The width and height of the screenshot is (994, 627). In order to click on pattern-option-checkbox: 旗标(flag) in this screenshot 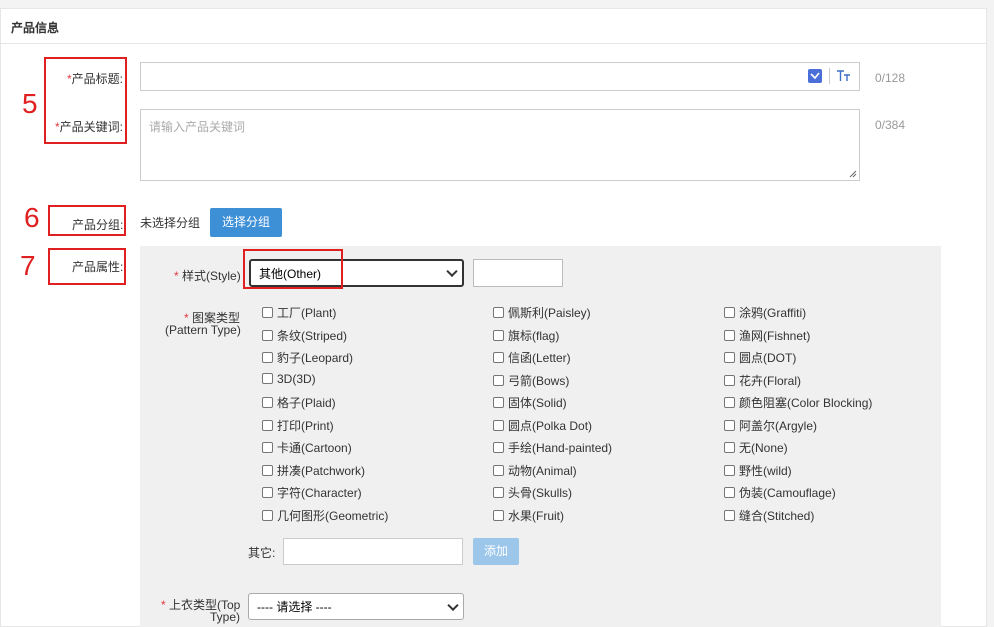, I will do `click(526, 335)`.